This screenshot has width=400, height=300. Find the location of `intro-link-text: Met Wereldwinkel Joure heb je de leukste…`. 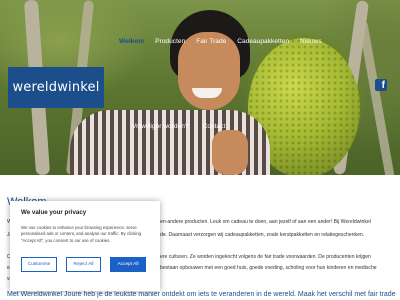

intro-link-text: Met Wereldwinkel Joure heb je de leukste… is located at coordinates (201, 294).